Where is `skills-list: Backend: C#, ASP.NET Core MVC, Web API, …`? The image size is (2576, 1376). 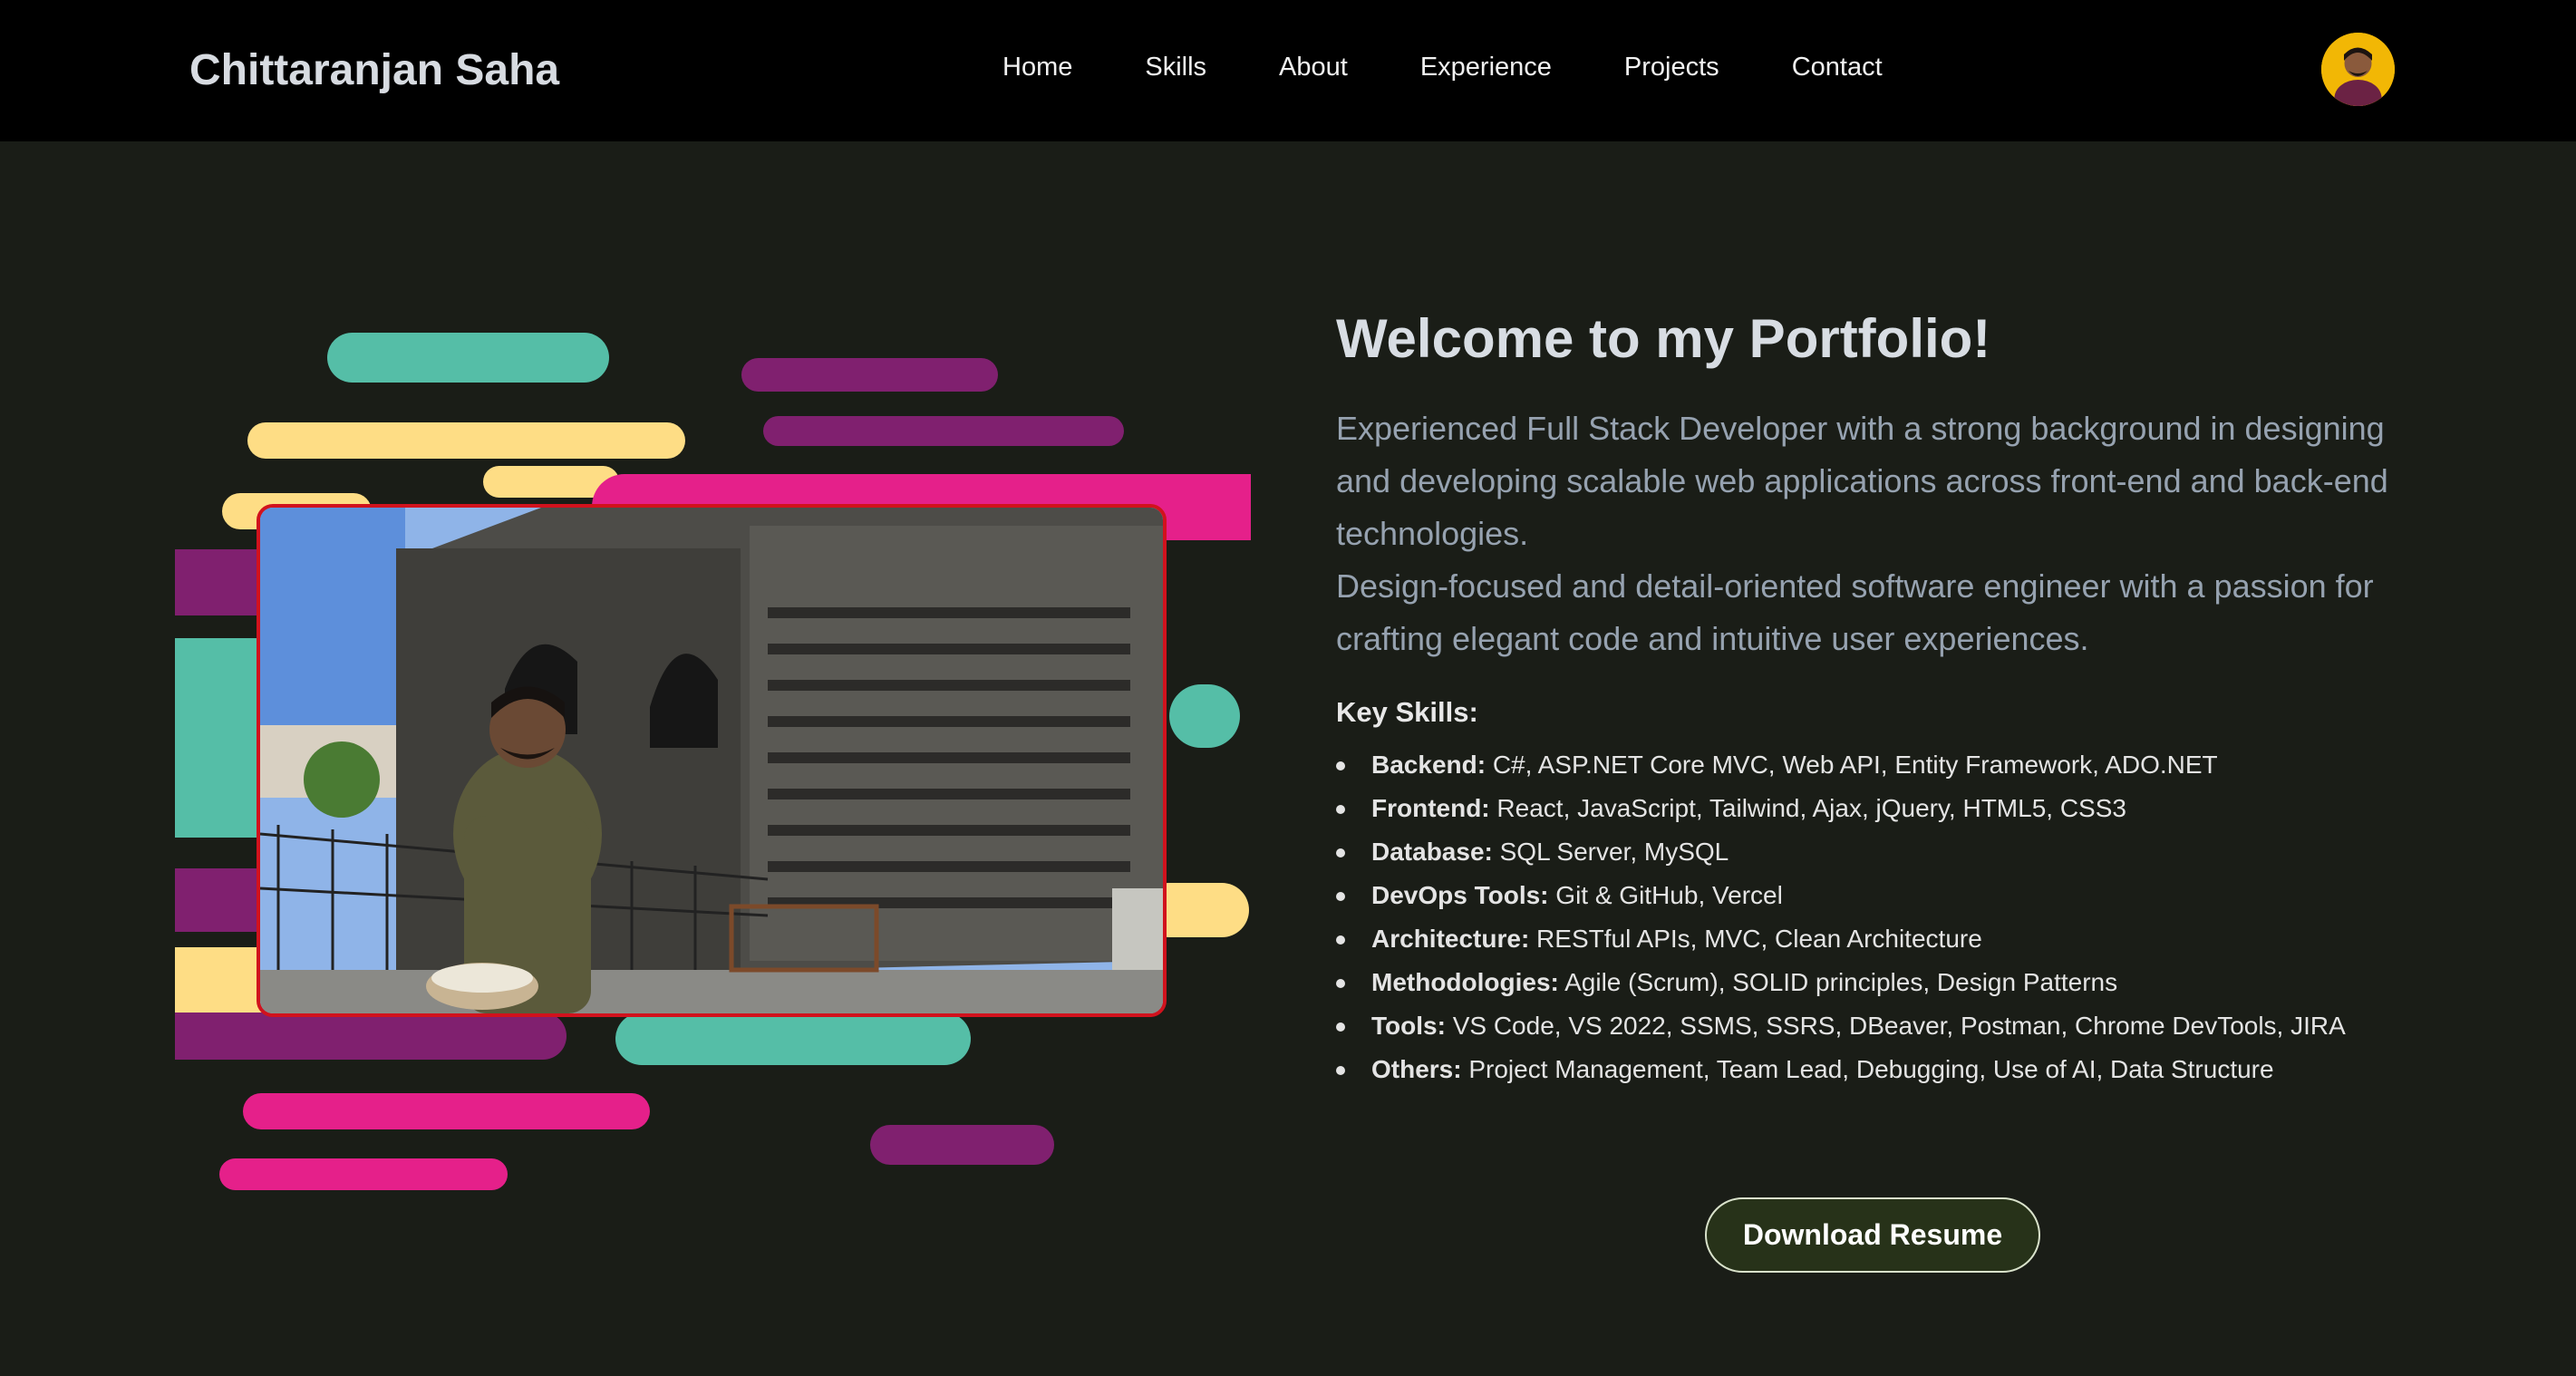 skills-list: Backend: C#, ASP.NET Core MVC, Web API, … is located at coordinates (1871, 917).